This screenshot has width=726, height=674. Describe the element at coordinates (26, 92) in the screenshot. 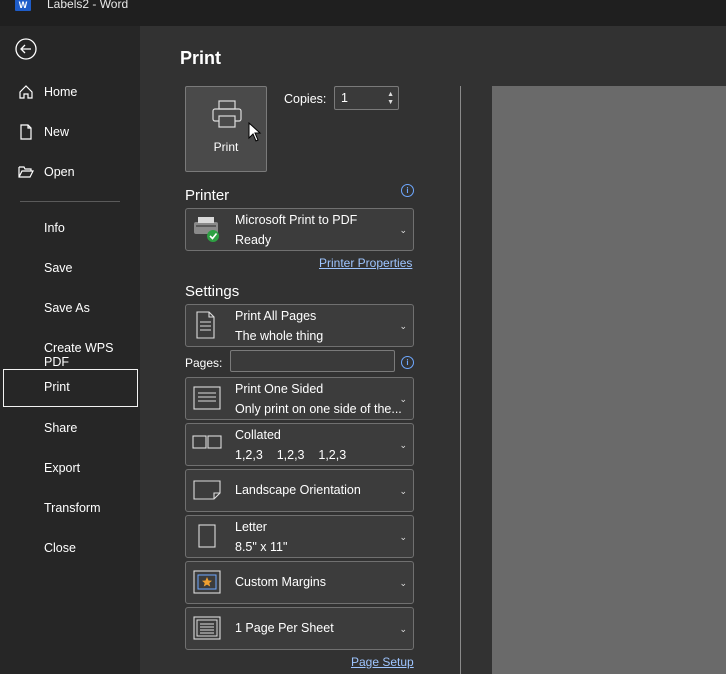

I see `home-icon` at that location.